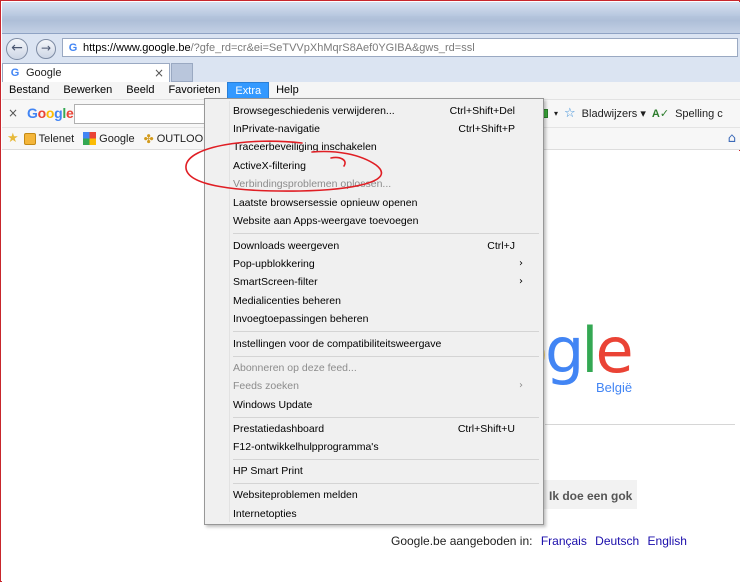 The image size is (740, 582). I want to click on menu-item-tracking-protection: Traceerbeveiliging inschakelen, so click(383, 147).